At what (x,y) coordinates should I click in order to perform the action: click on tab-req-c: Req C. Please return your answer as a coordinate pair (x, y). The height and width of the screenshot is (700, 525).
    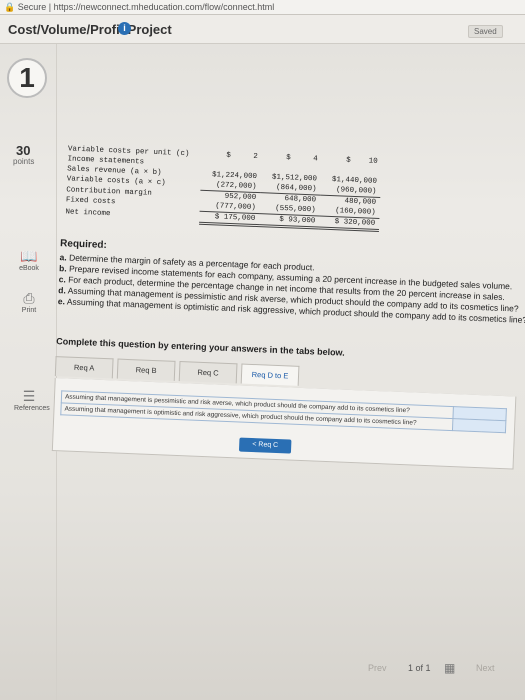
    Looking at the image, I should click on (208, 372).